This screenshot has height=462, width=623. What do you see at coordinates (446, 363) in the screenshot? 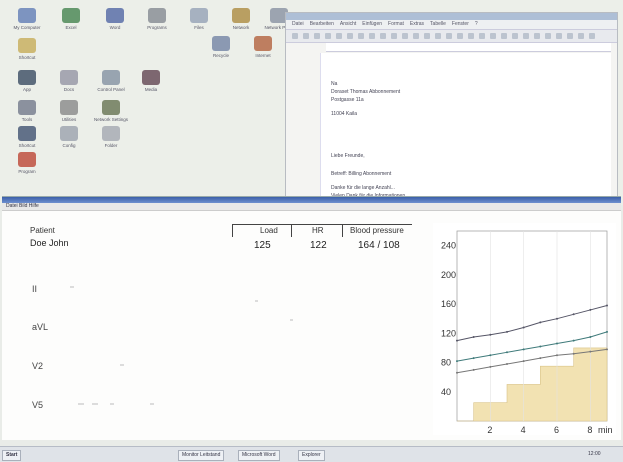
I see `y-tick-label: 80` at bounding box center [446, 363].